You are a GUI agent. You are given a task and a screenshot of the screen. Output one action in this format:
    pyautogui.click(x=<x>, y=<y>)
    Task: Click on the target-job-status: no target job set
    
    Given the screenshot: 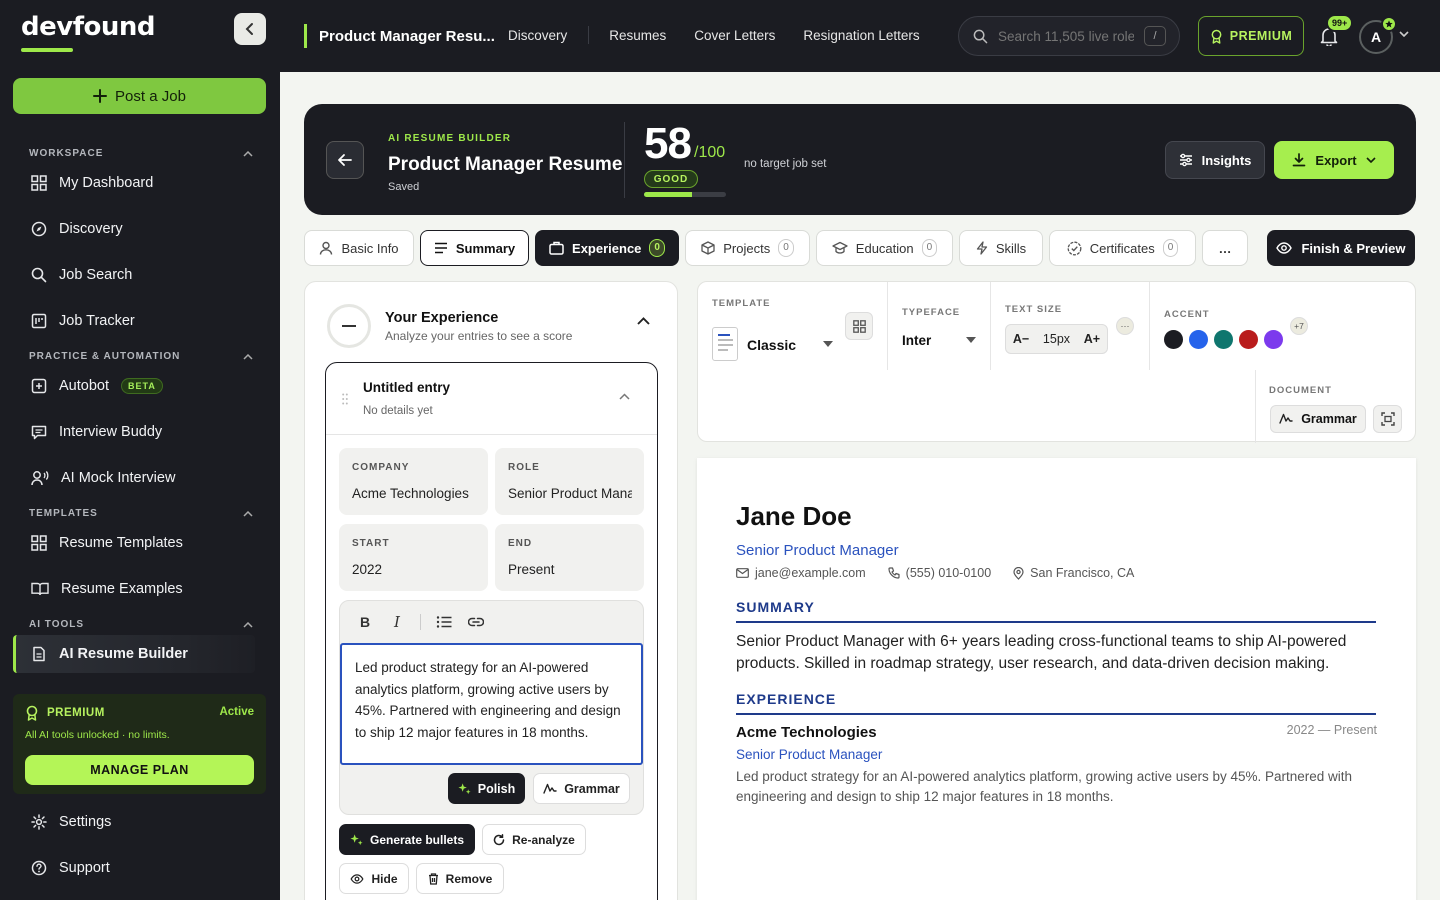 What is the action you would take?
    pyautogui.click(x=785, y=164)
    